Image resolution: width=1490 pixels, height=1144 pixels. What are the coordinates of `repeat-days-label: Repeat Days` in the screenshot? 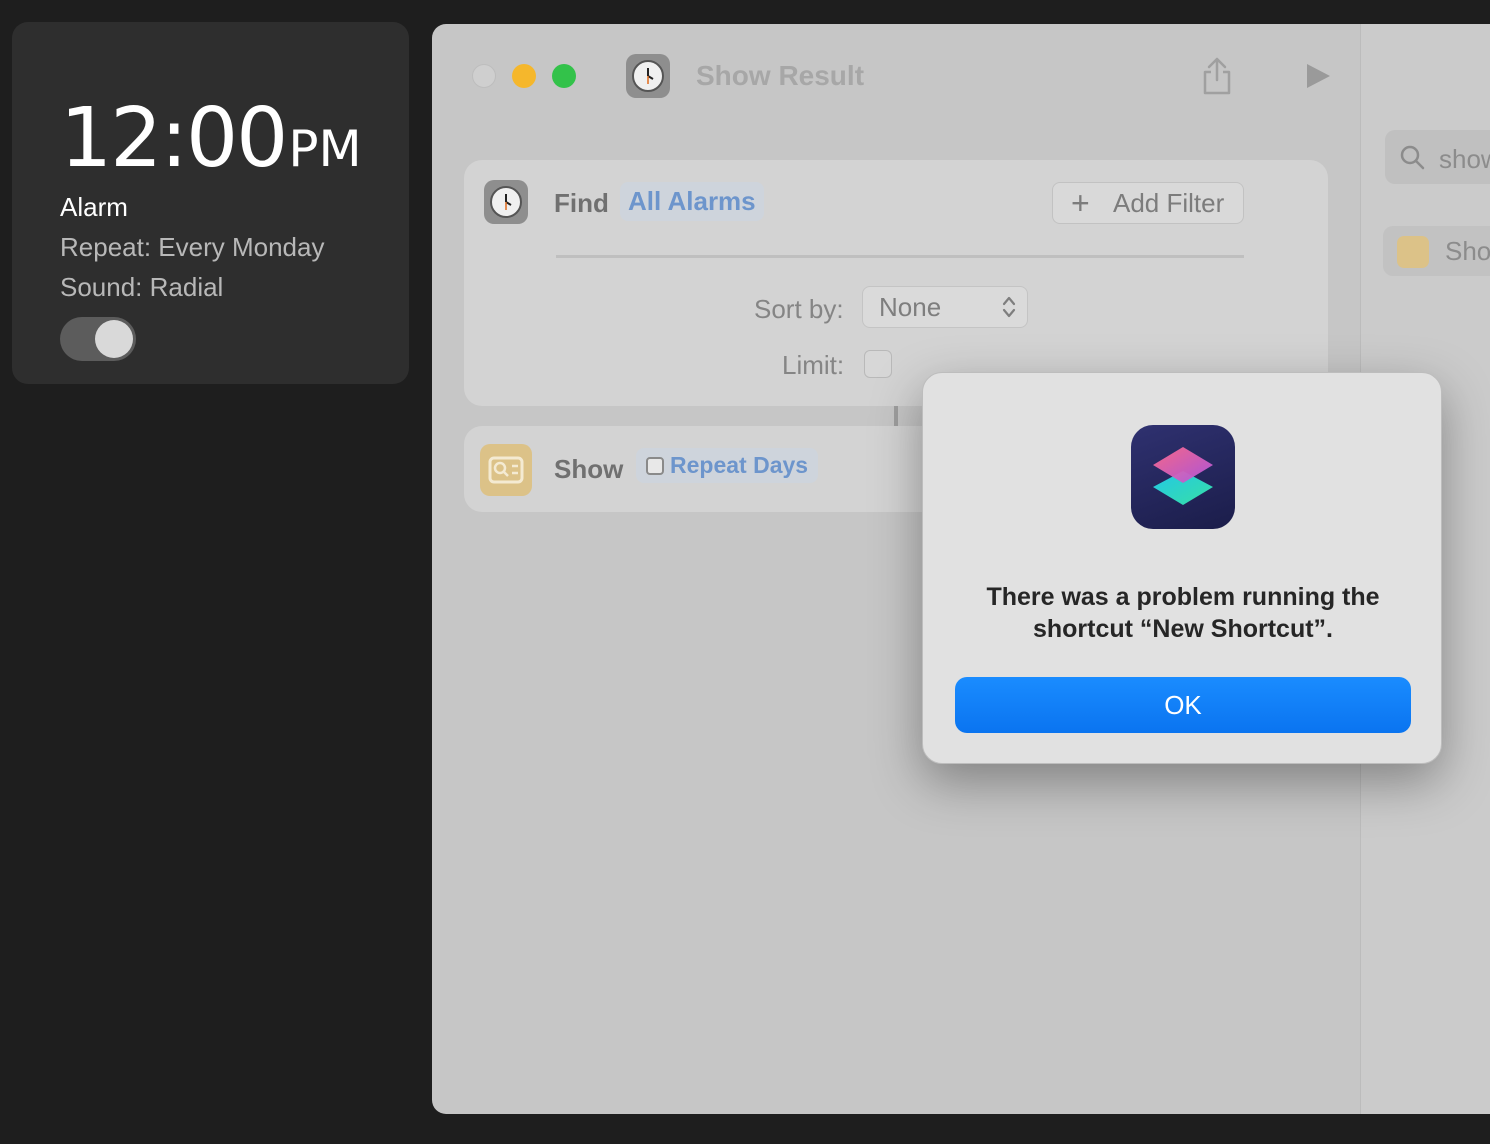 It's located at (739, 465).